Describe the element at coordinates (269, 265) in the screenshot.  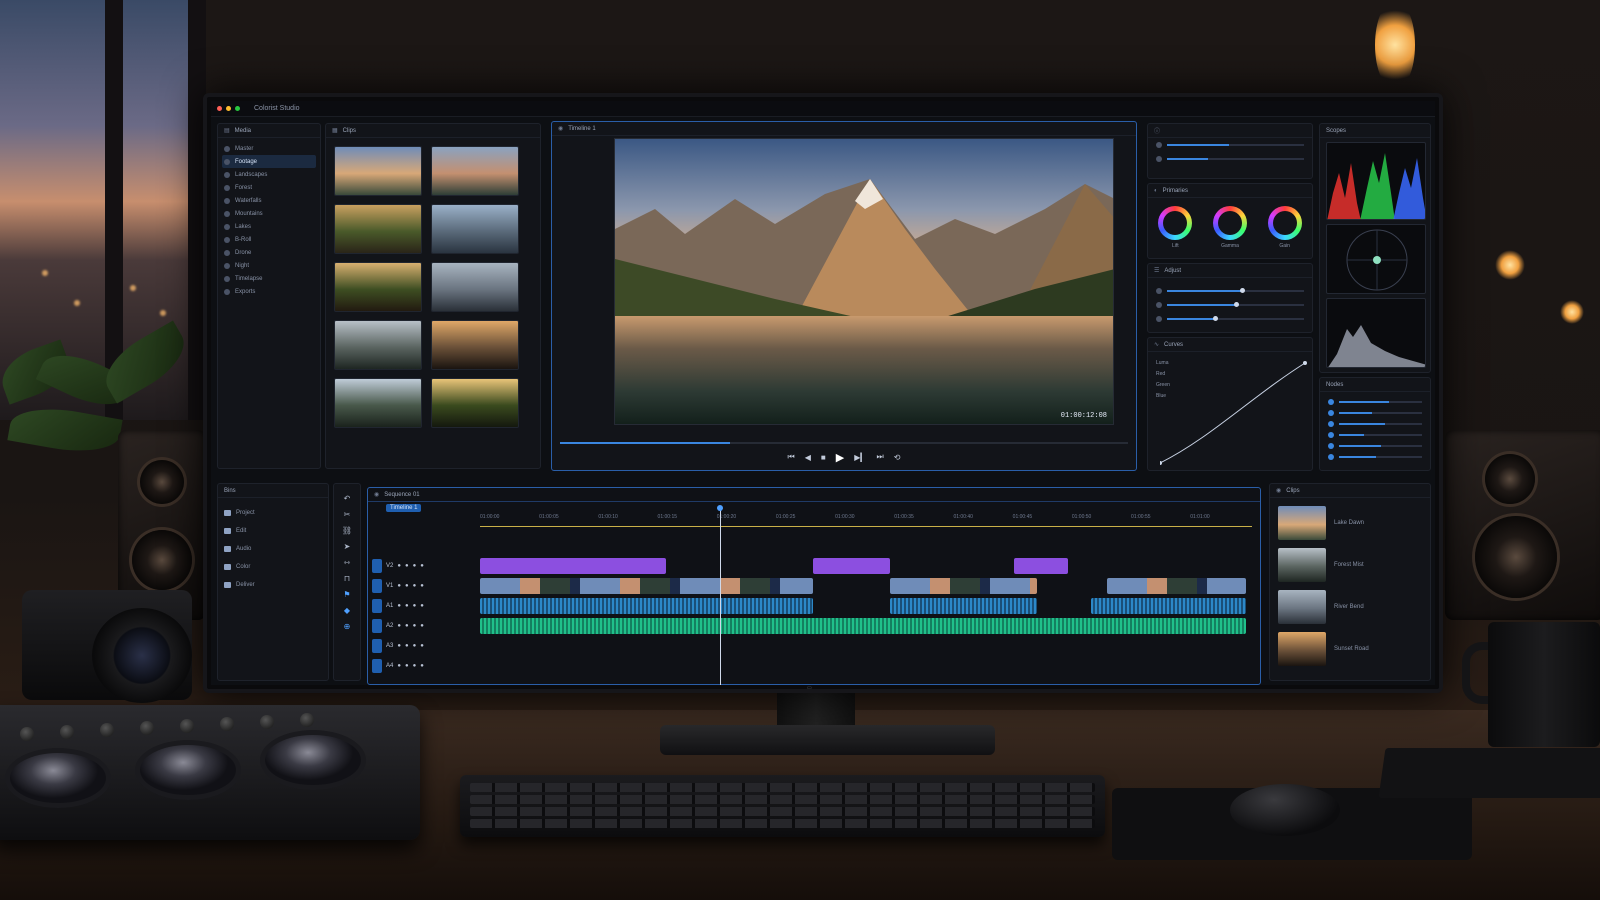
I see `folder-item: Night` at that location.